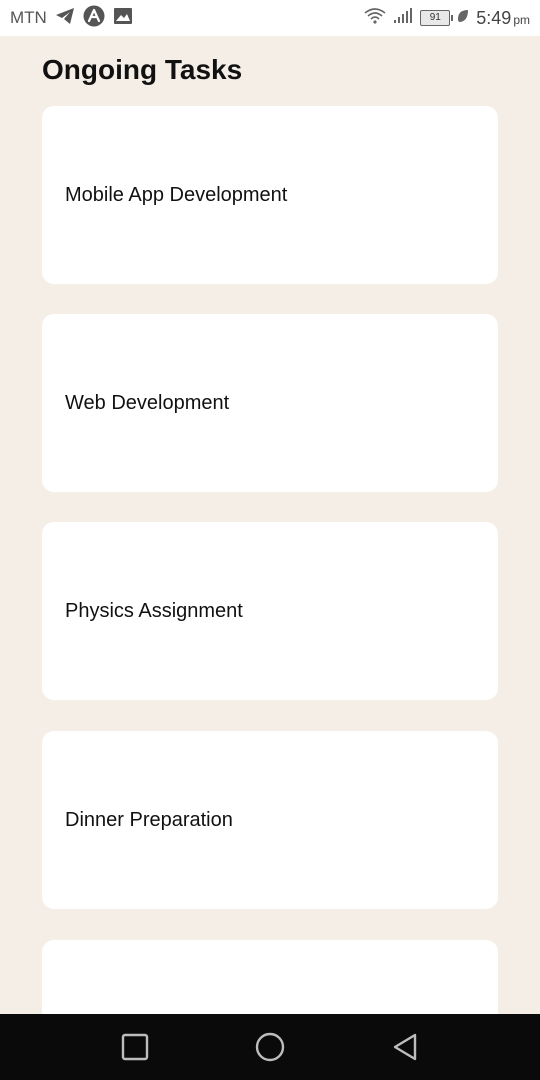 This screenshot has width=540, height=1080. What do you see at coordinates (270, 403) in the screenshot?
I see `task-card: Web Development` at bounding box center [270, 403].